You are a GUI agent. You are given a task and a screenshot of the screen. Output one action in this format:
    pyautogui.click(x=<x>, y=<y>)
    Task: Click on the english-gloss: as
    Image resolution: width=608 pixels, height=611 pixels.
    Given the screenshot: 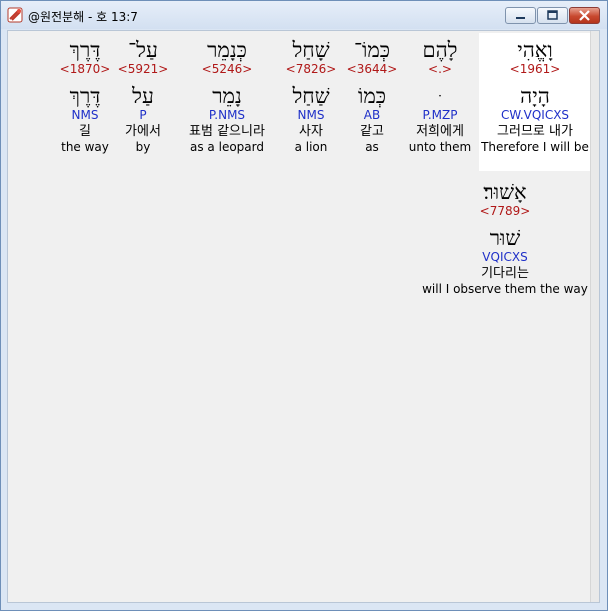 What is the action you would take?
    pyautogui.click(x=372, y=147)
    